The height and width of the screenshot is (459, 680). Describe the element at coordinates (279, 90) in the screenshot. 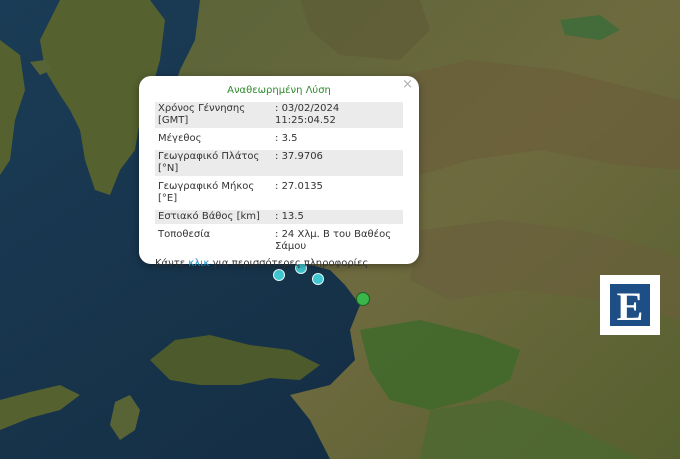

I see `popup-title: Αναθεωρημένη Λύση` at that location.